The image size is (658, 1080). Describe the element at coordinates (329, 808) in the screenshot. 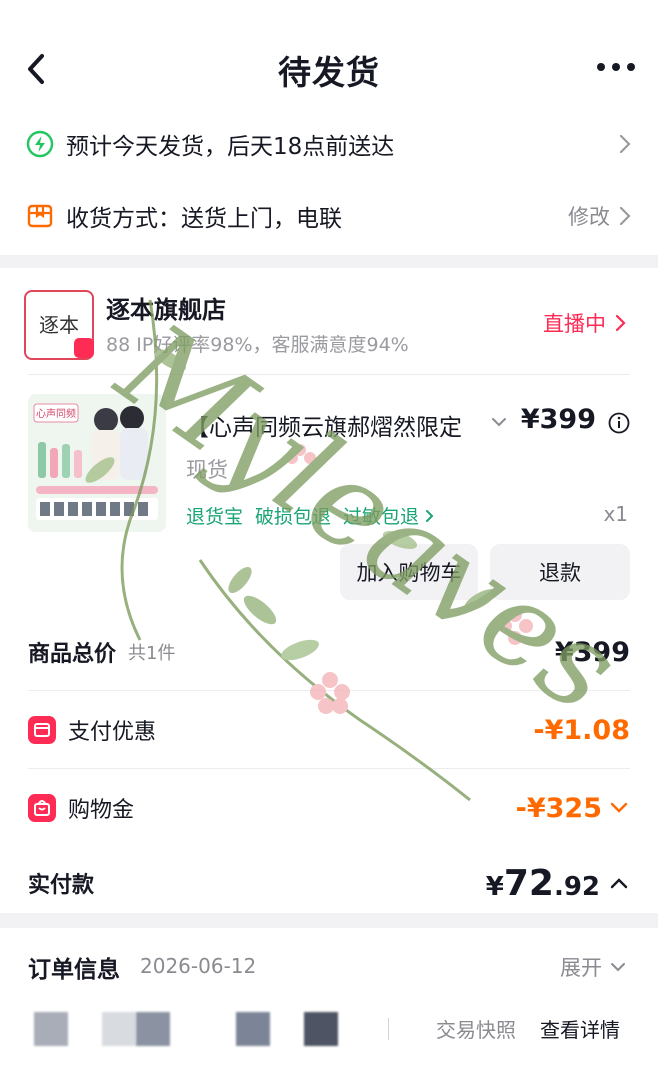

I see `shopping-gold-row: 购物金 -¥325` at that location.